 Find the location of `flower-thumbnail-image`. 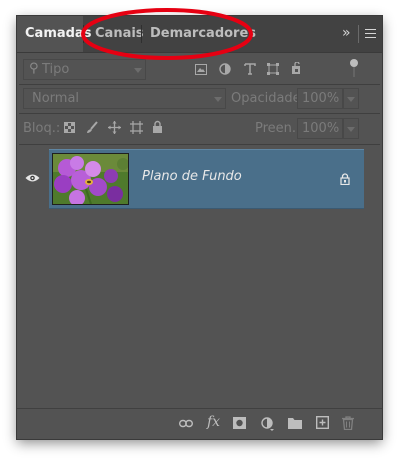

flower-thumbnail-image is located at coordinates (90, 179).